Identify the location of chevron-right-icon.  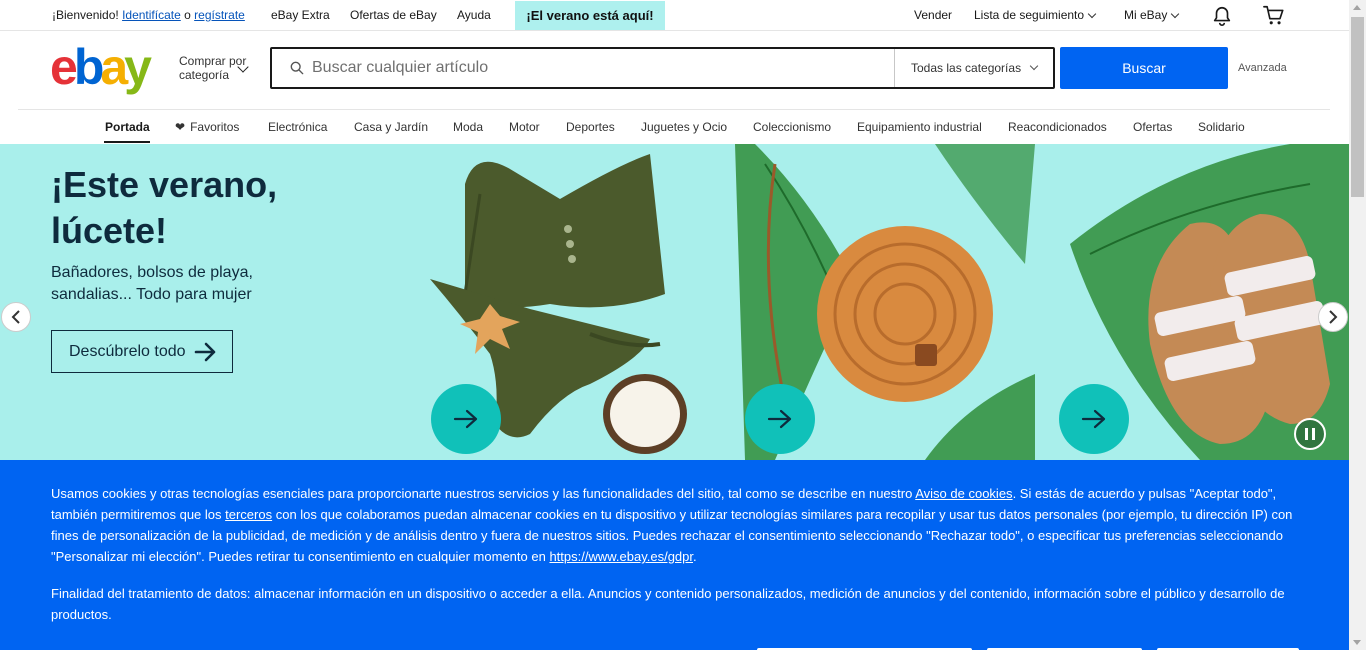
(1333, 317).